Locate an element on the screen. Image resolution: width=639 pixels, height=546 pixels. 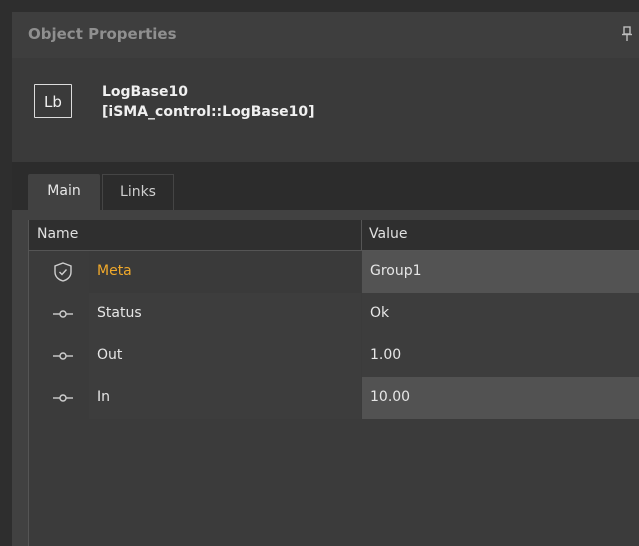
object-type: [iSMA_control::LogBase10] is located at coordinates (208, 112).